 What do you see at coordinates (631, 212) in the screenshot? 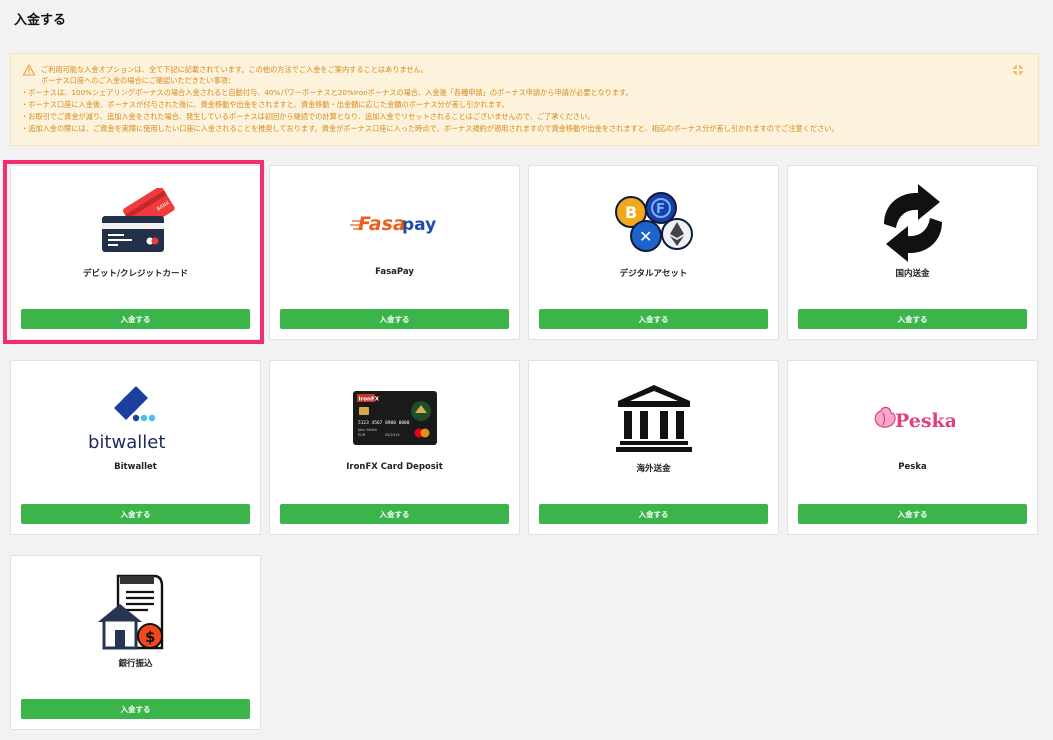
I see `svg-text: B` at bounding box center [631, 212].